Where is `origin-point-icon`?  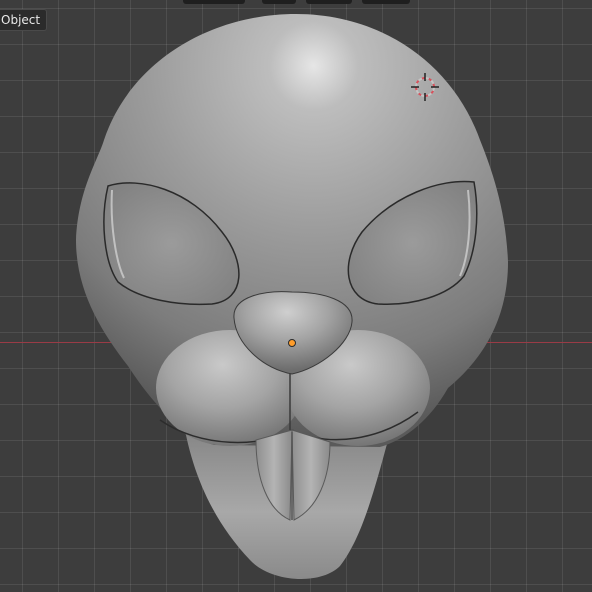 origin-point-icon is located at coordinates (292, 343).